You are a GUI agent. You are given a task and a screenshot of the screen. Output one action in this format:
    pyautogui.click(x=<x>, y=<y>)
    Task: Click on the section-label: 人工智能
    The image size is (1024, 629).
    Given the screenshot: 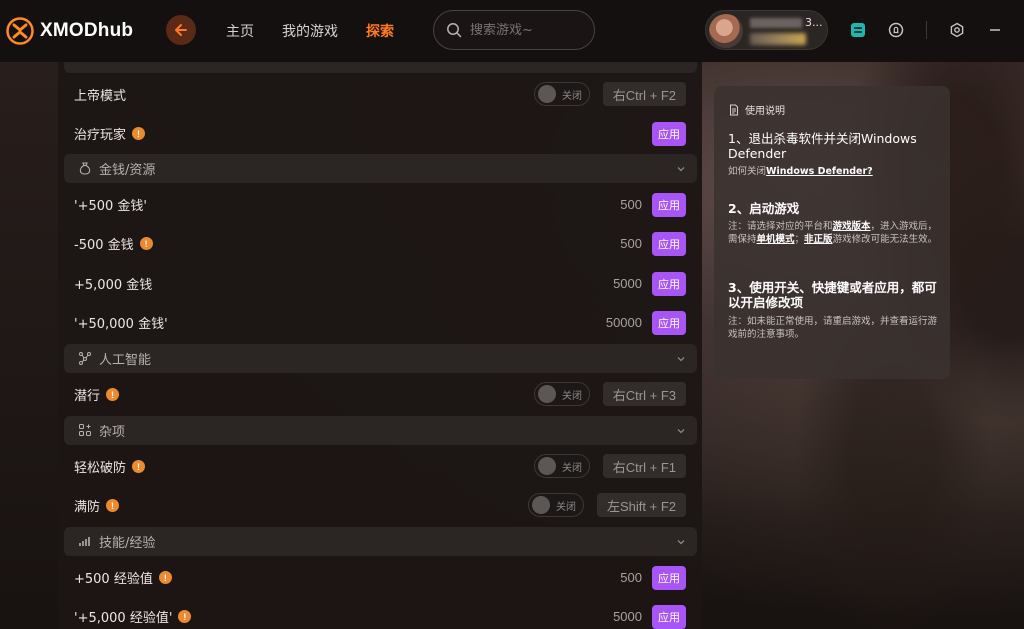 What is the action you would take?
    pyautogui.click(x=125, y=360)
    